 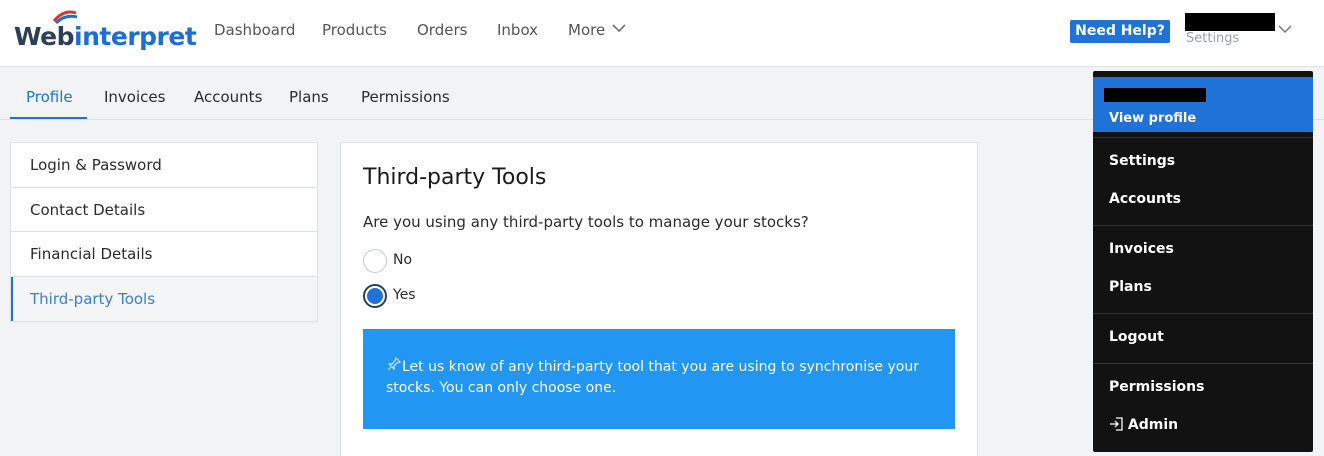 I want to click on brand-logo-part1: Web, so click(x=44, y=36).